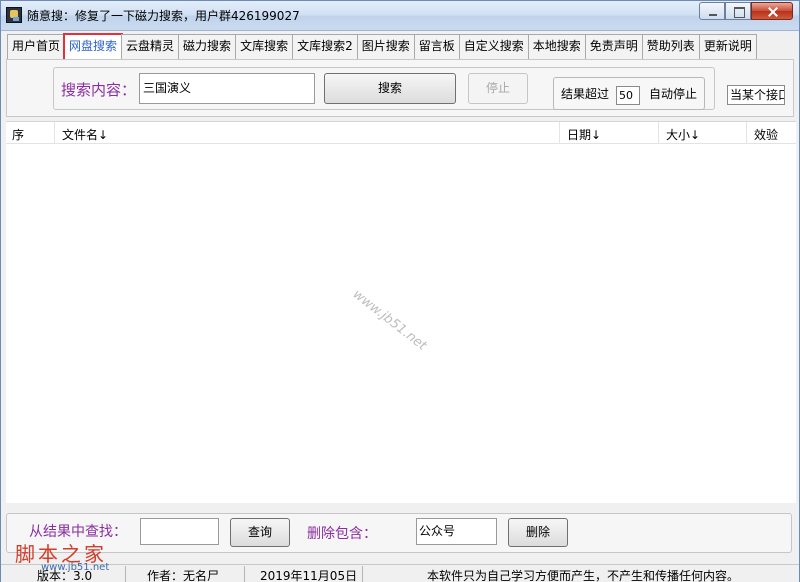 The height and width of the screenshot is (582, 800). What do you see at coordinates (36, 46) in the screenshot?
I see `tab-home: 用户首页` at bounding box center [36, 46].